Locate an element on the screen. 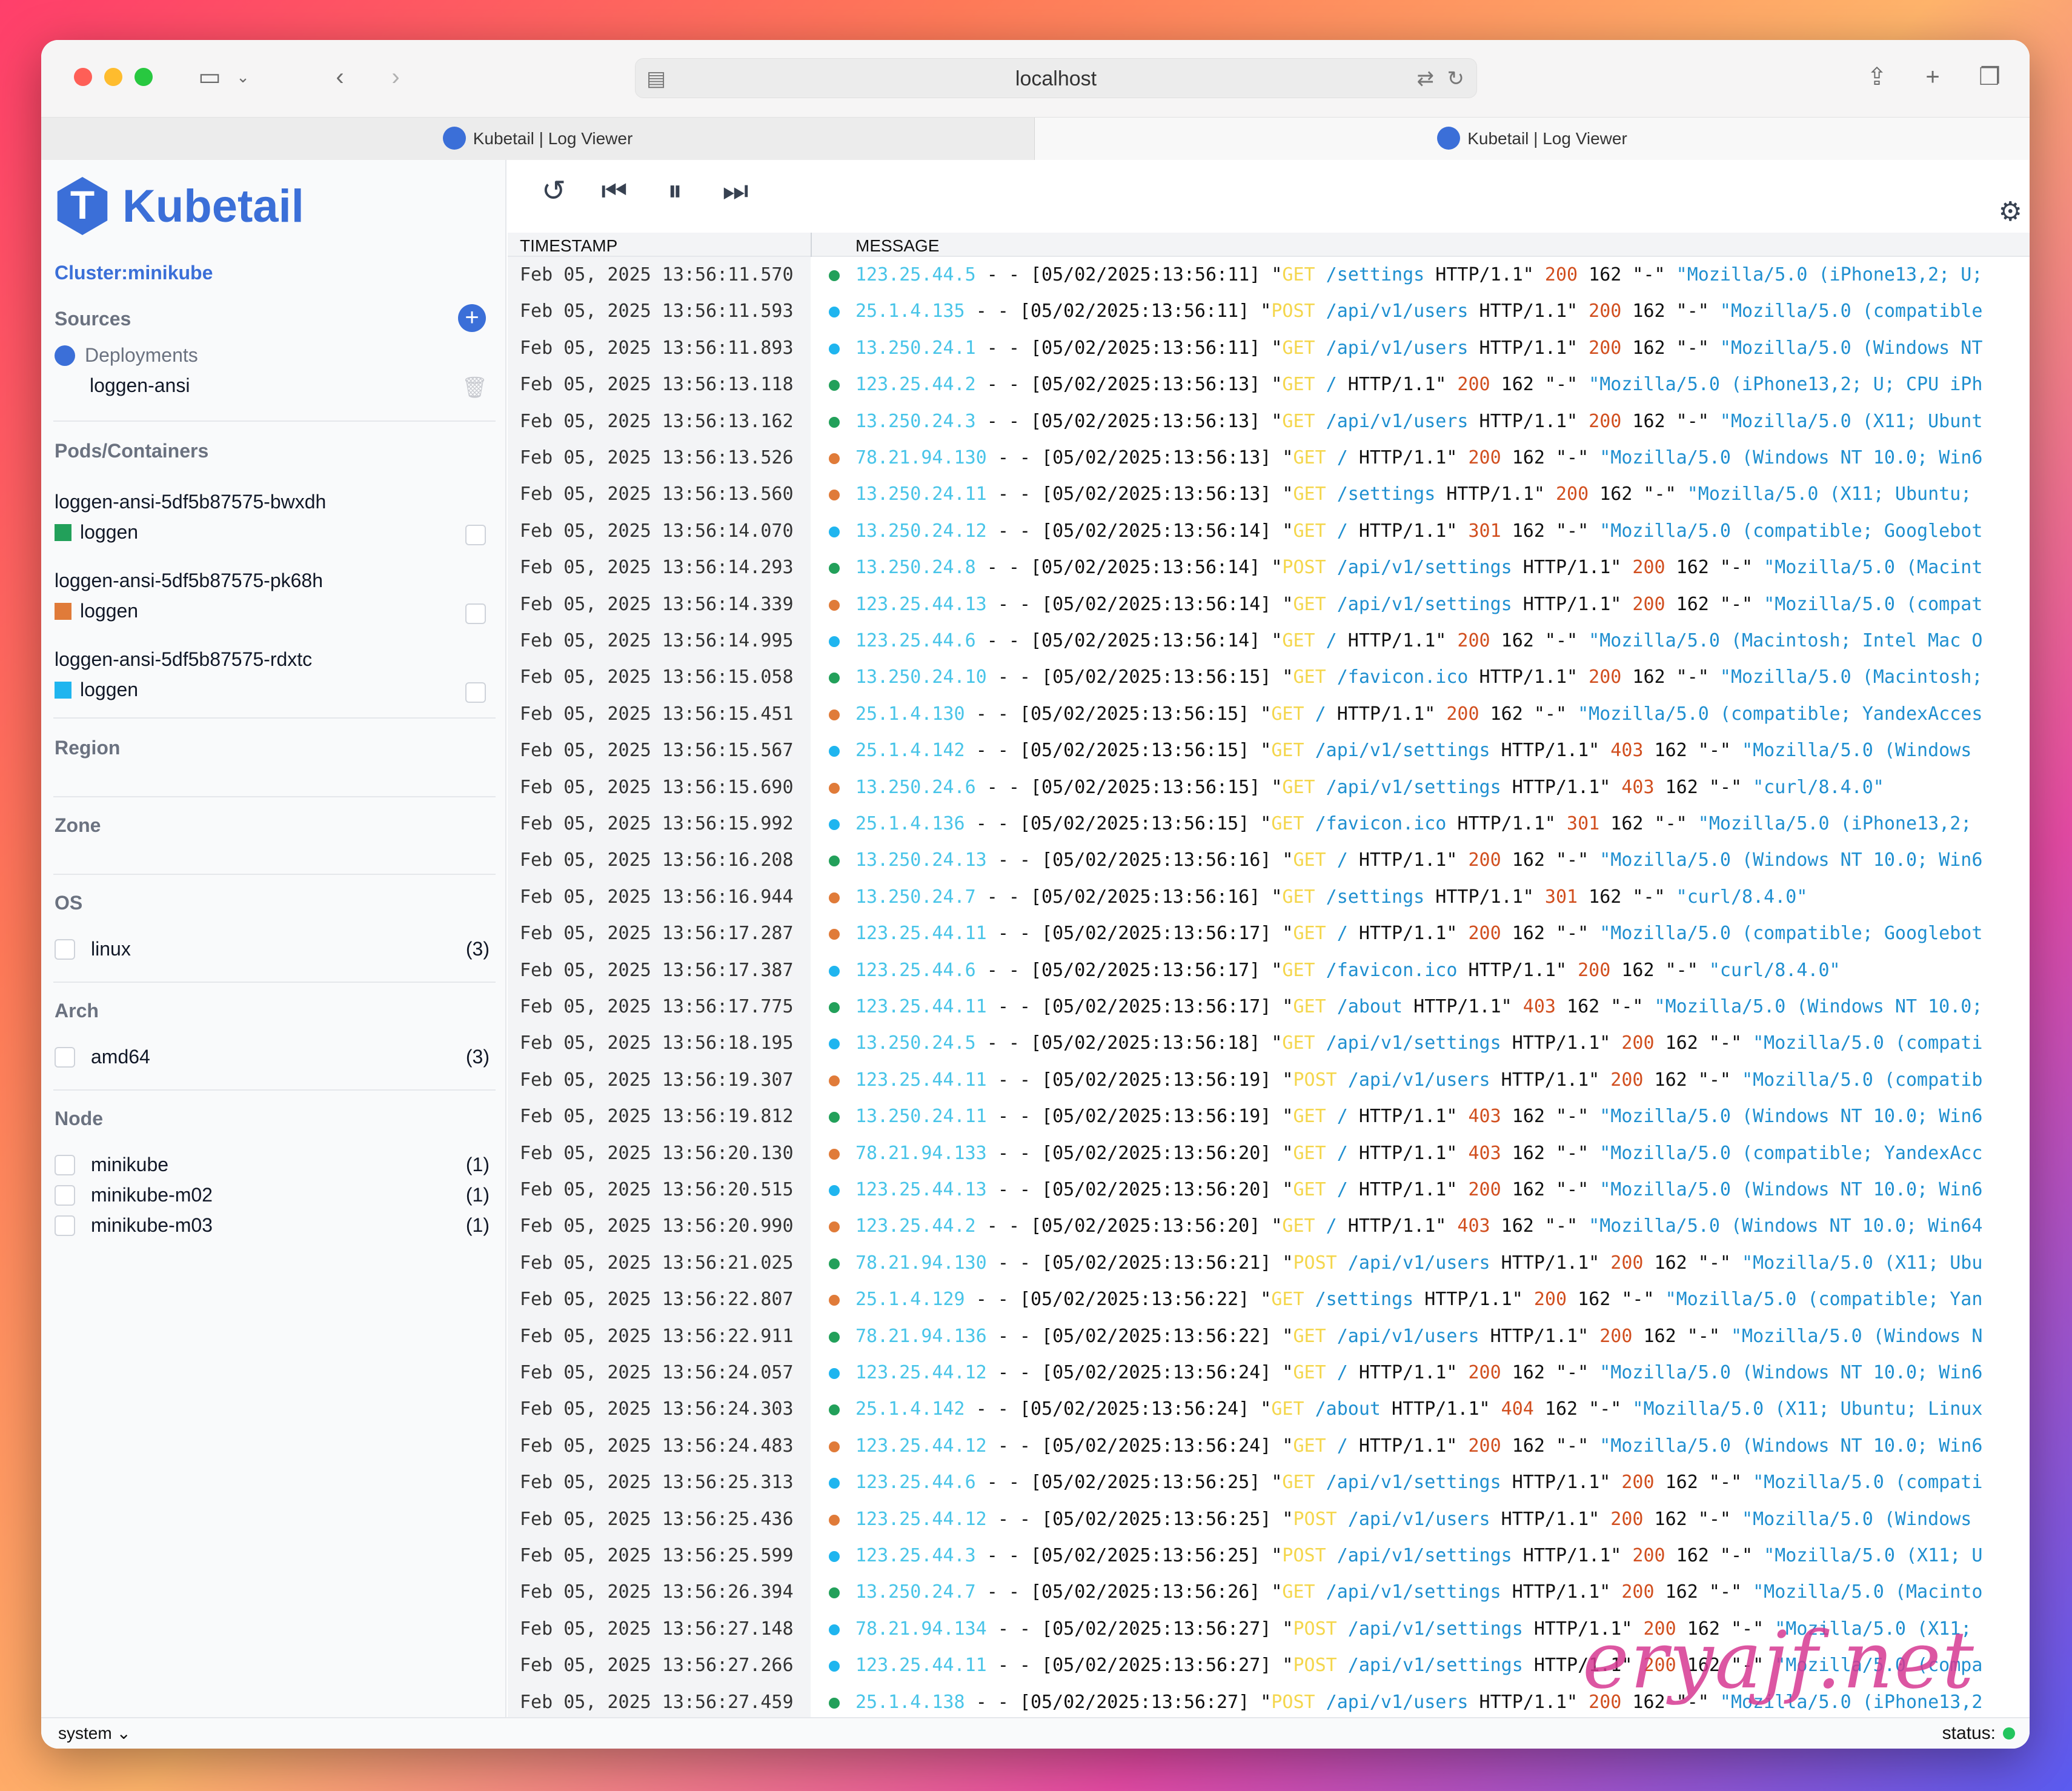 The height and width of the screenshot is (1791, 2072). log-method: POST is located at coordinates (1293, 311).